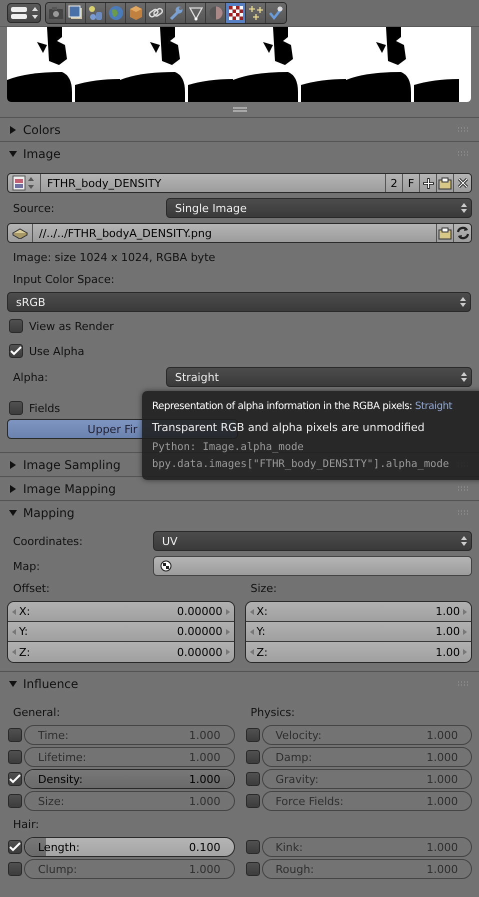 Image resolution: width=479 pixels, height=897 pixels. Describe the element at coordinates (63, 279) in the screenshot. I see `color-space-label: Input Color Space:` at that location.